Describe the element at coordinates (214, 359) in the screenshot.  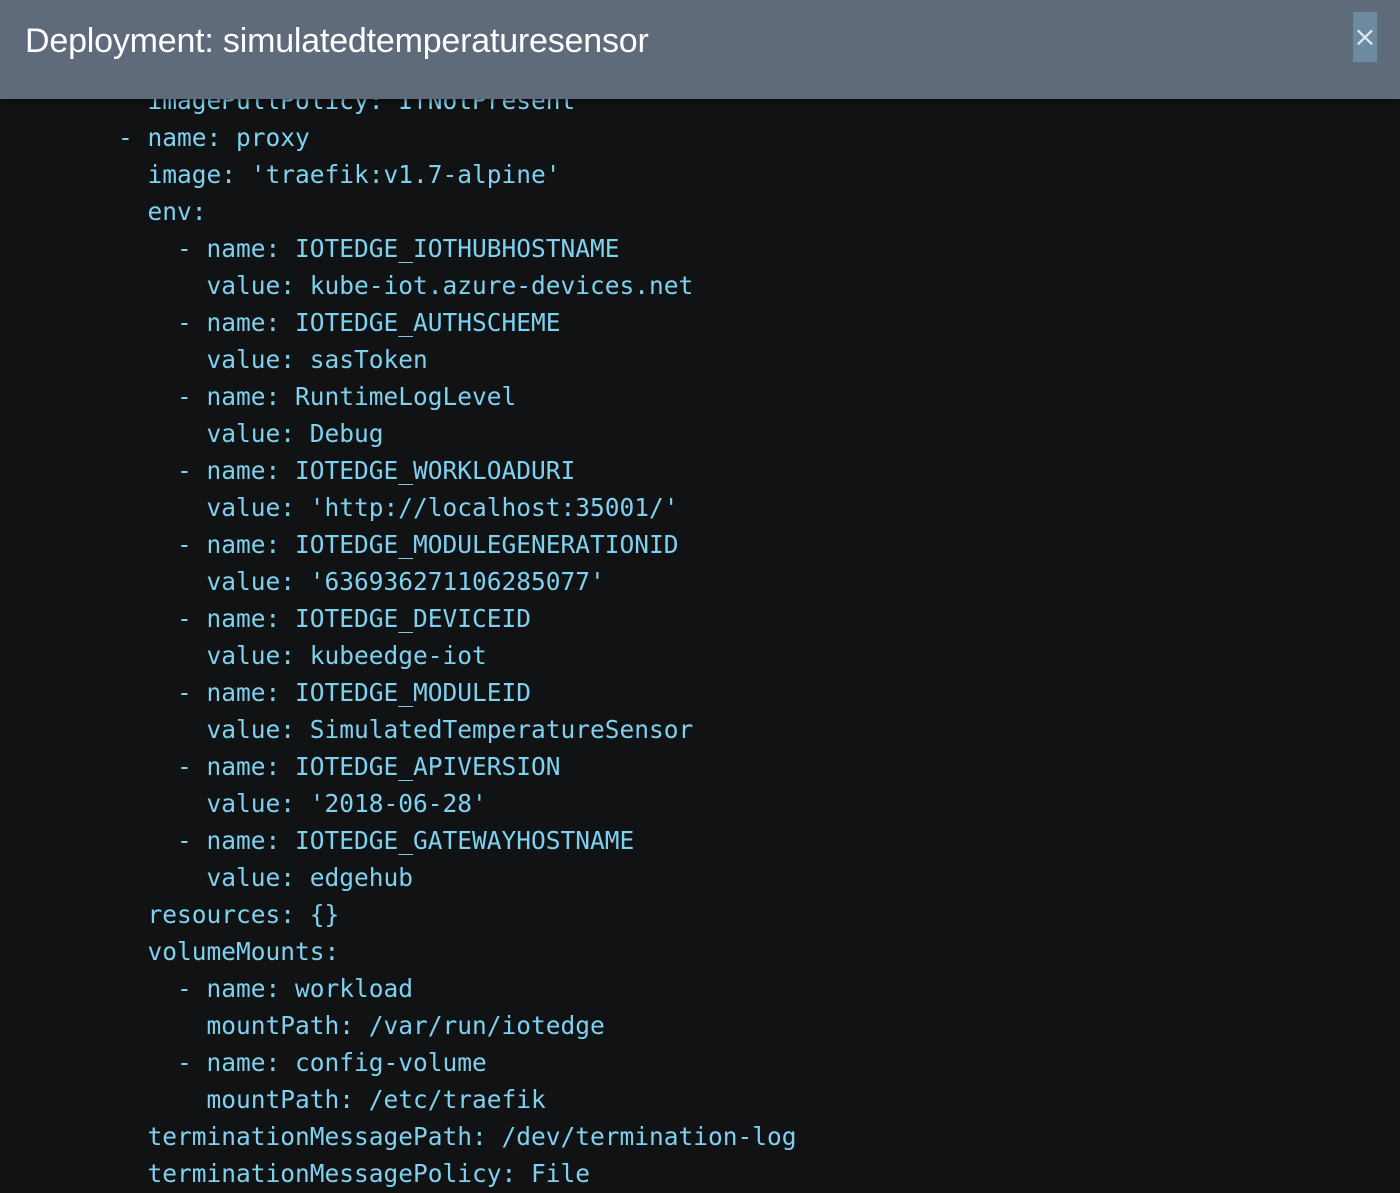
I see `code-line: value: sasToken` at that location.